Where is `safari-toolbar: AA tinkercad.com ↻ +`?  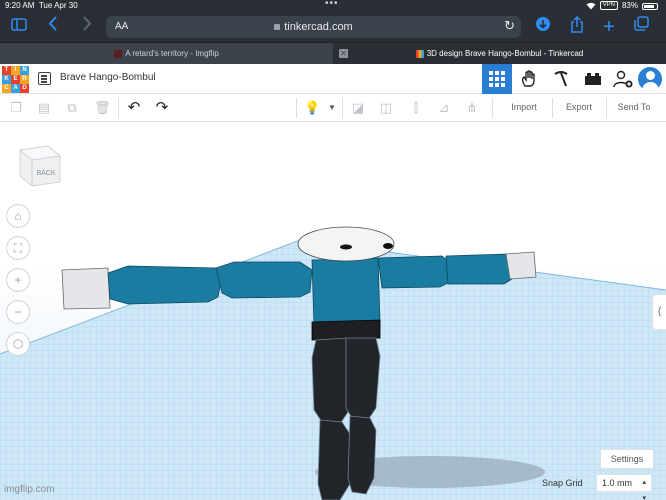 safari-toolbar: AA tinkercad.com ↻ + is located at coordinates (333, 27).